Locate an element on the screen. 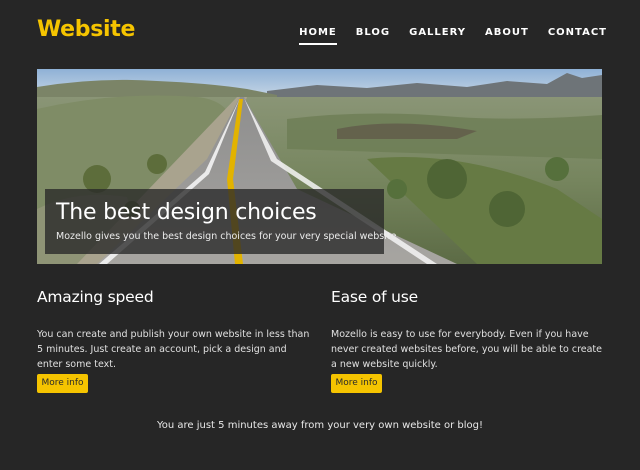 This screenshot has width=640, height=470. site-logo: Website is located at coordinates (86, 29).